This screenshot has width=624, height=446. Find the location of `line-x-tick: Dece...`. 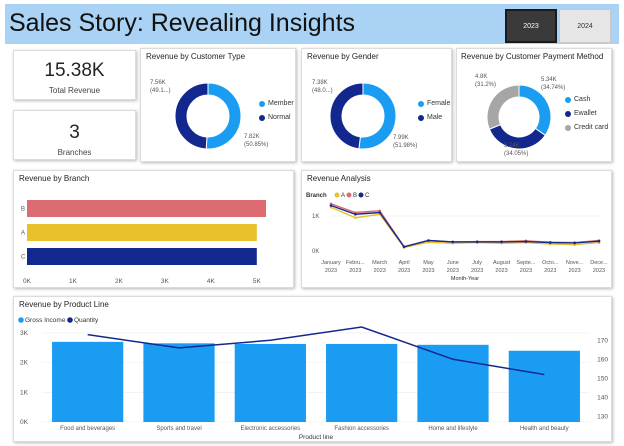

line-x-tick: Dece... is located at coordinates (599, 263).